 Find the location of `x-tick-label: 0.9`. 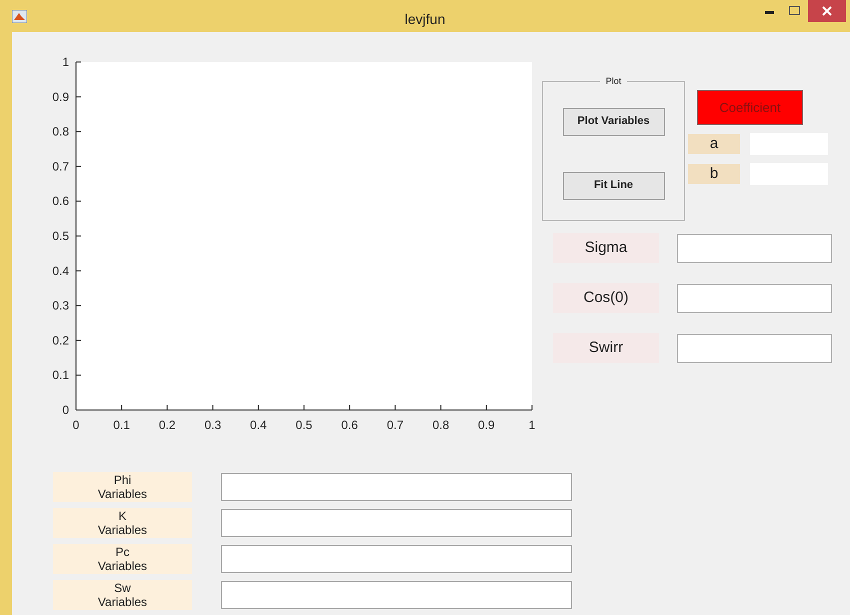

x-tick-label: 0.9 is located at coordinates (486, 425).